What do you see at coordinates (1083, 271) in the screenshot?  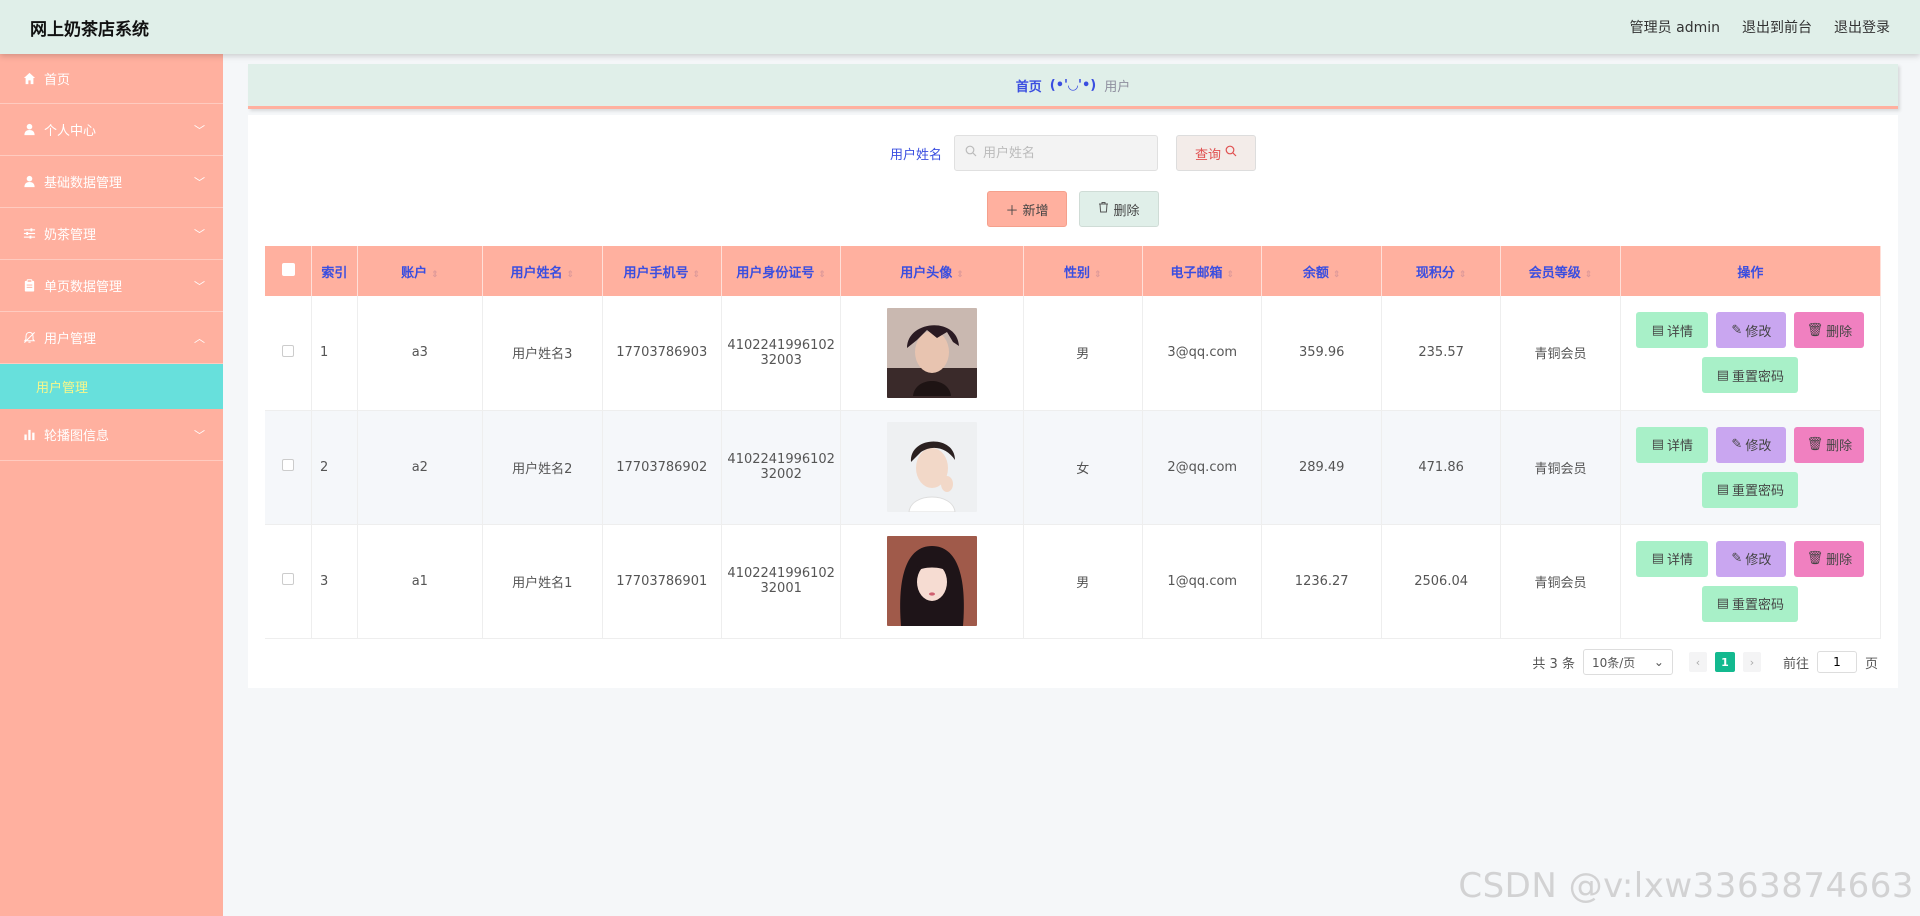 I see `column-header: 性别 ⇕` at bounding box center [1083, 271].